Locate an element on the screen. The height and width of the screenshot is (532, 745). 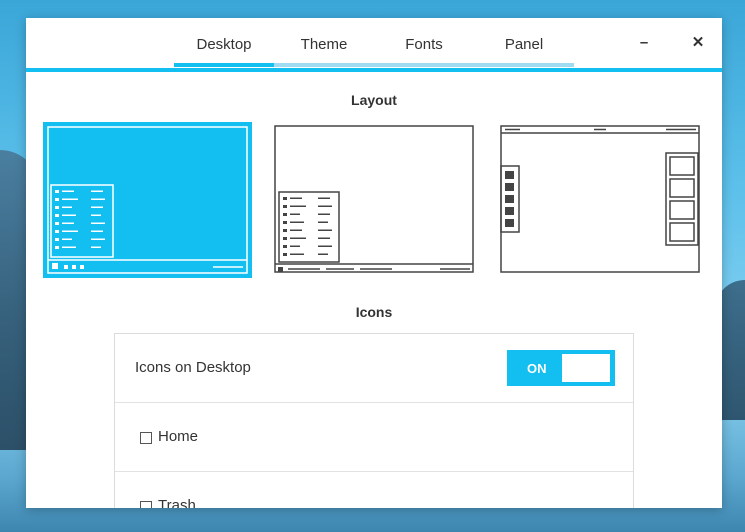
tab-panel-label: Panel is located at coordinates (524, 44).